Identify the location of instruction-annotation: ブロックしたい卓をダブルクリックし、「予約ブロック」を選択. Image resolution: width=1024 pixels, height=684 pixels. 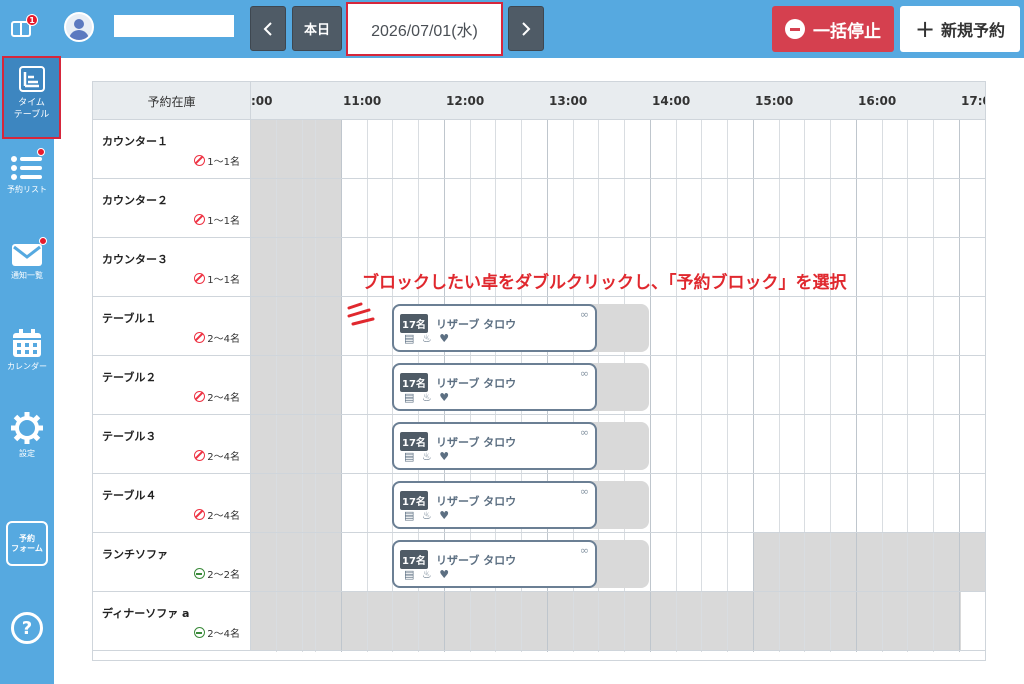
(604, 283).